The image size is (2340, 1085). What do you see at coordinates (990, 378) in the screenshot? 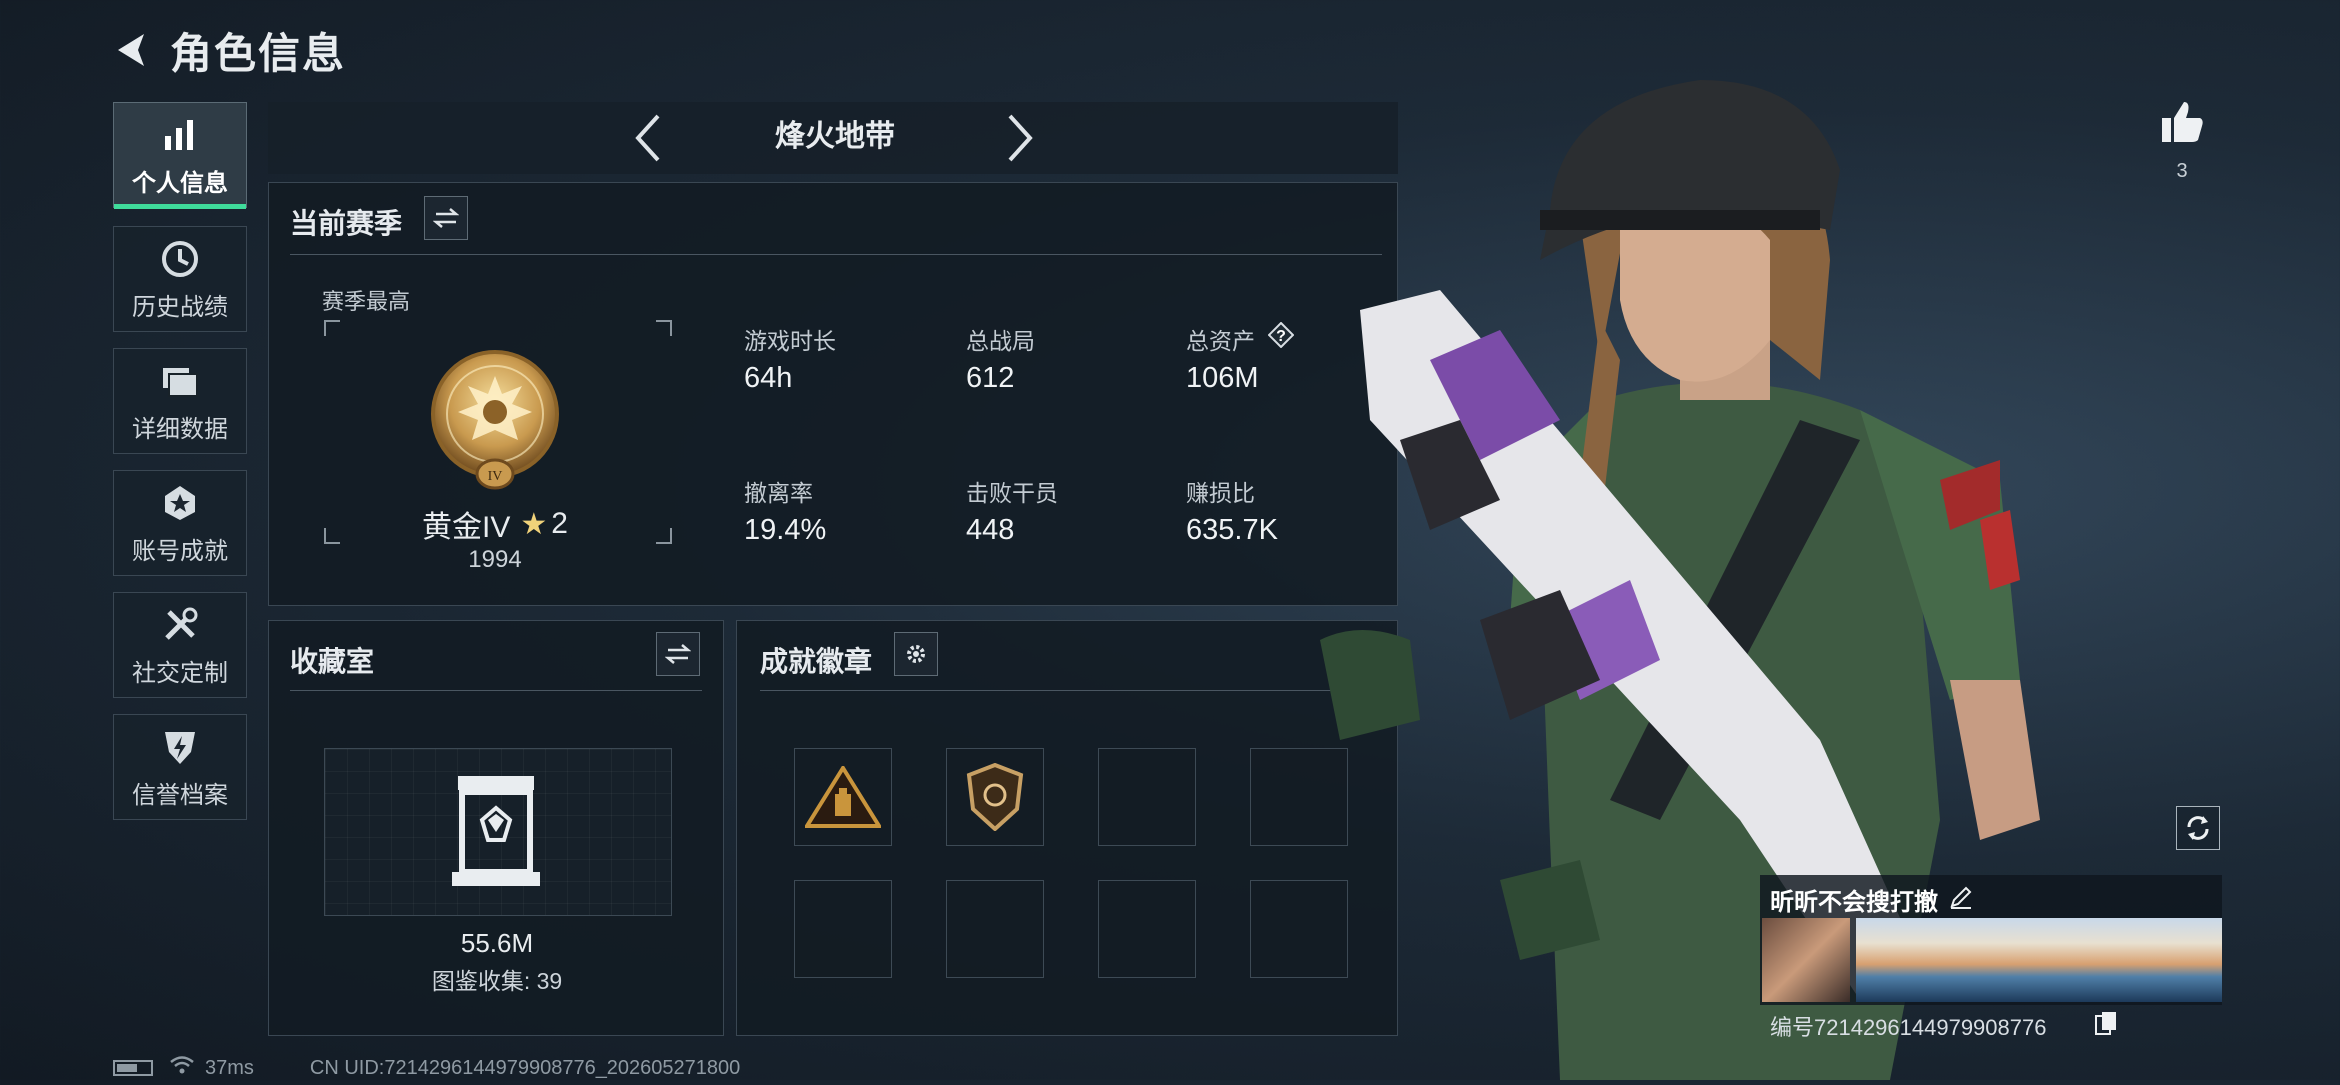
I see `stat-value-total-matches: 612` at bounding box center [990, 378].